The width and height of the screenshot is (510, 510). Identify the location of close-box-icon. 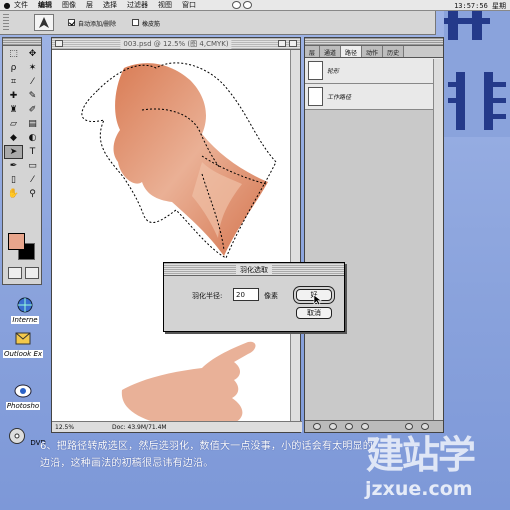
(59, 43).